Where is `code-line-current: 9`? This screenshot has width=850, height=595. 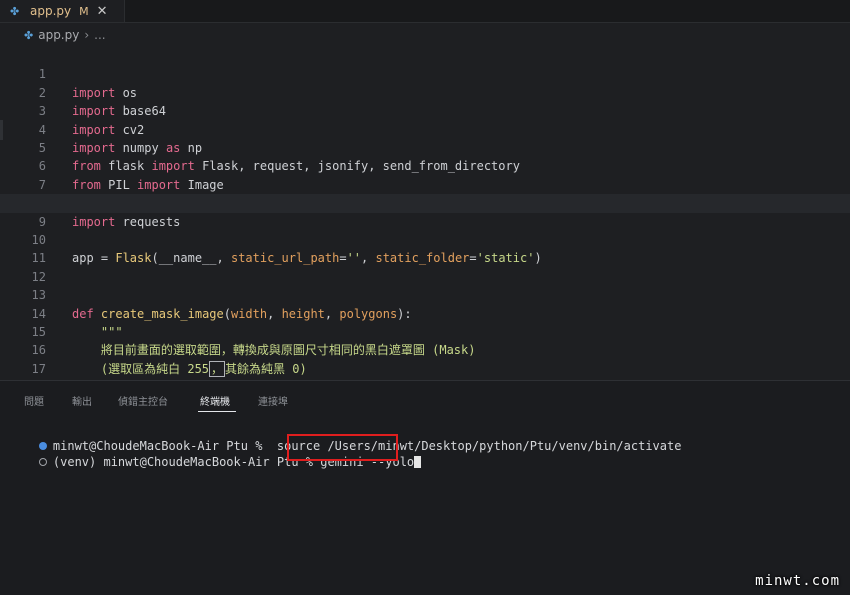 code-line-current: 9 is located at coordinates (425, 211).